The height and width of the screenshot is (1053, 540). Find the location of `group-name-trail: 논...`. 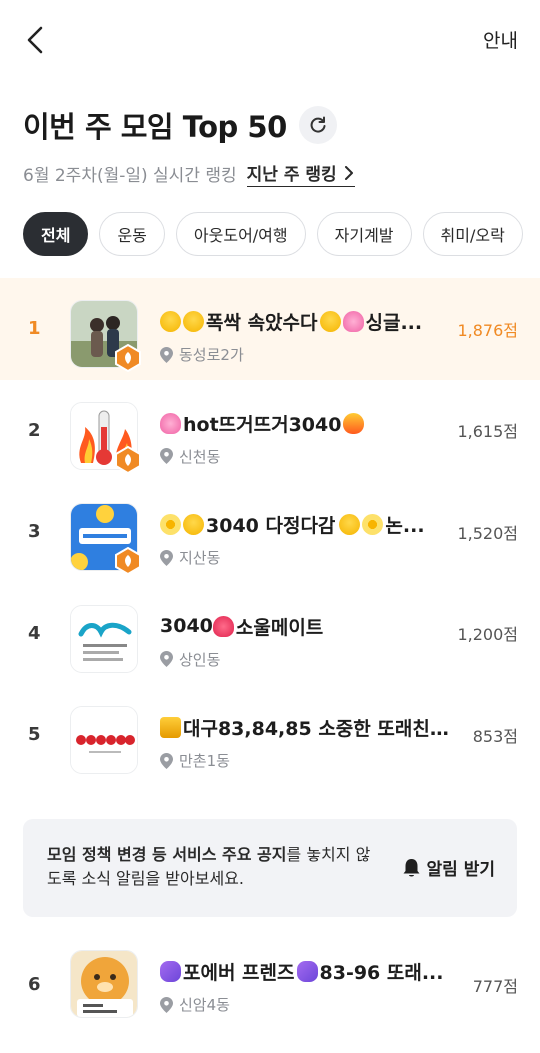

group-name-trail: 논... is located at coordinates (405, 526).